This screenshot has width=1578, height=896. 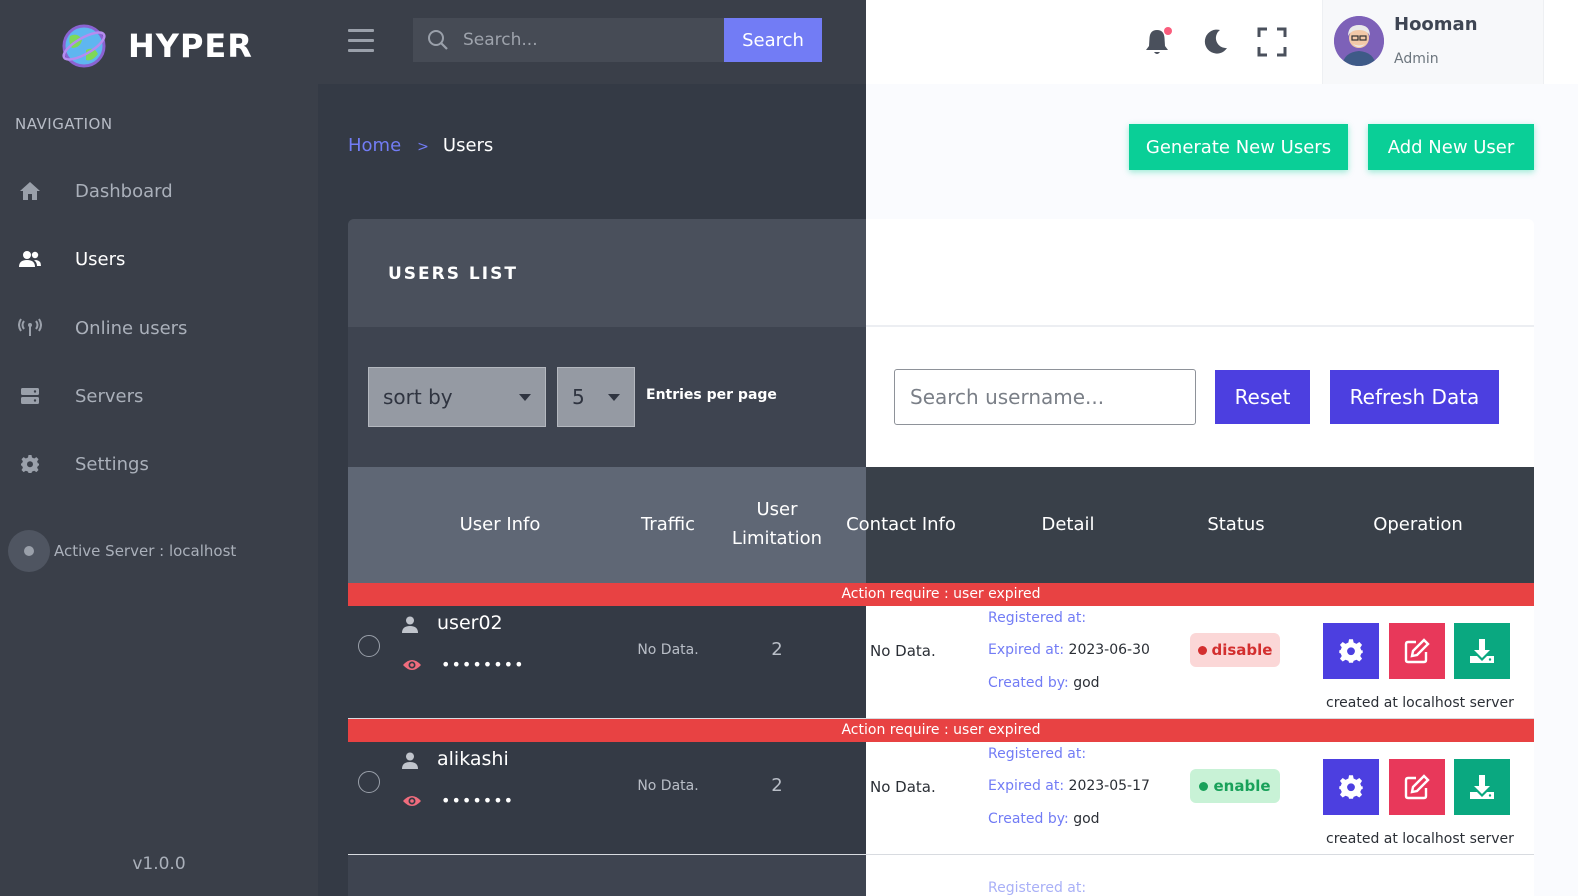 I want to click on registered-at: Registered at:, so click(x=1037, y=754).